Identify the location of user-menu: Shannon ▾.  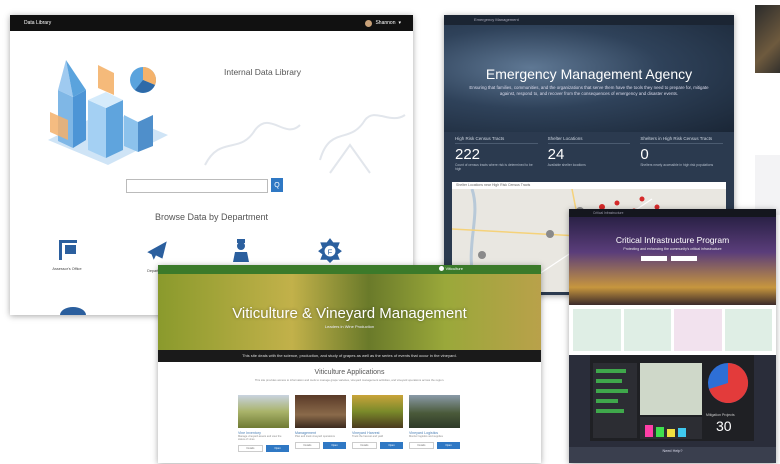
(383, 23).